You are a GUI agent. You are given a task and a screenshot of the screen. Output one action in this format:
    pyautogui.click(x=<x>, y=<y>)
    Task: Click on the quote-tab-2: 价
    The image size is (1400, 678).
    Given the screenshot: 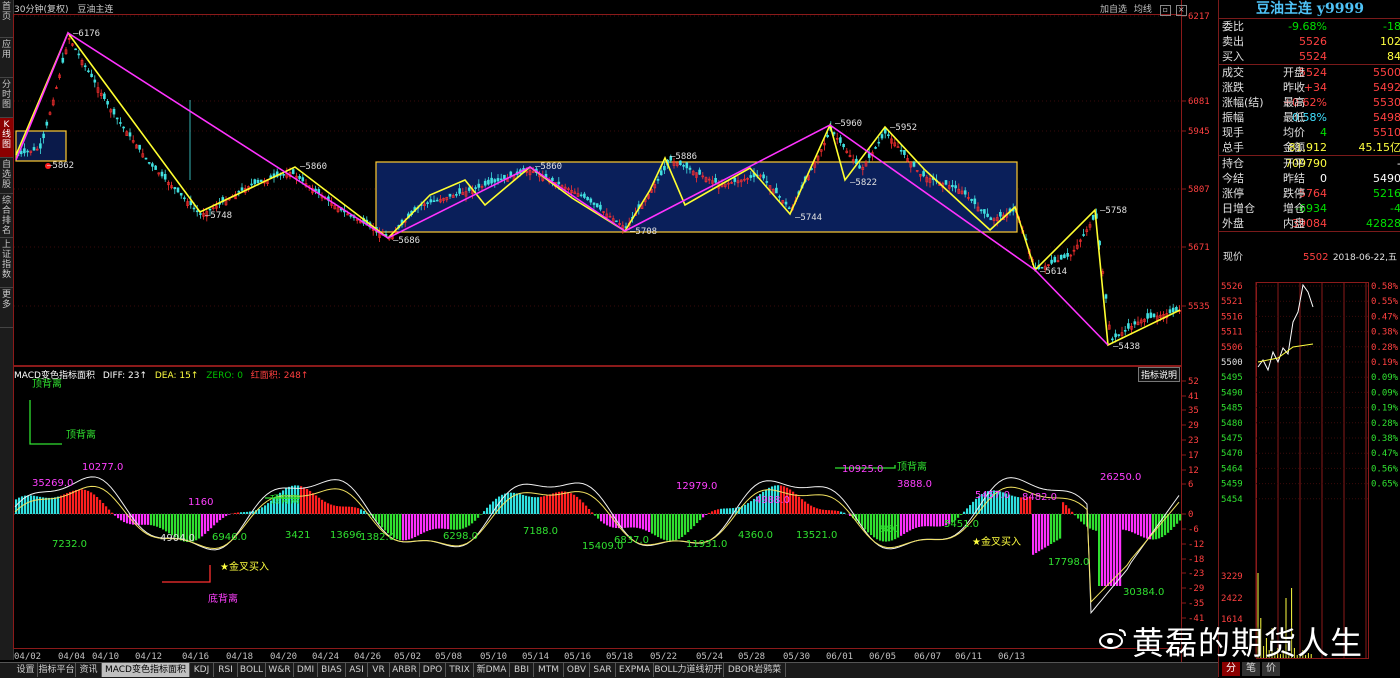 What is the action you would take?
    pyautogui.click(x=1271, y=669)
    